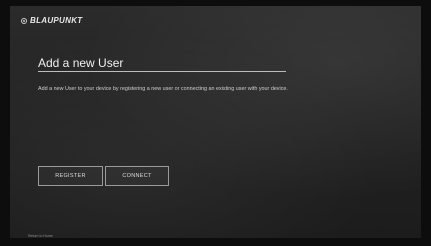  What do you see at coordinates (40, 236) in the screenshot?
I see `footer-hint: Return to Home` at bounding box center [40, 236].